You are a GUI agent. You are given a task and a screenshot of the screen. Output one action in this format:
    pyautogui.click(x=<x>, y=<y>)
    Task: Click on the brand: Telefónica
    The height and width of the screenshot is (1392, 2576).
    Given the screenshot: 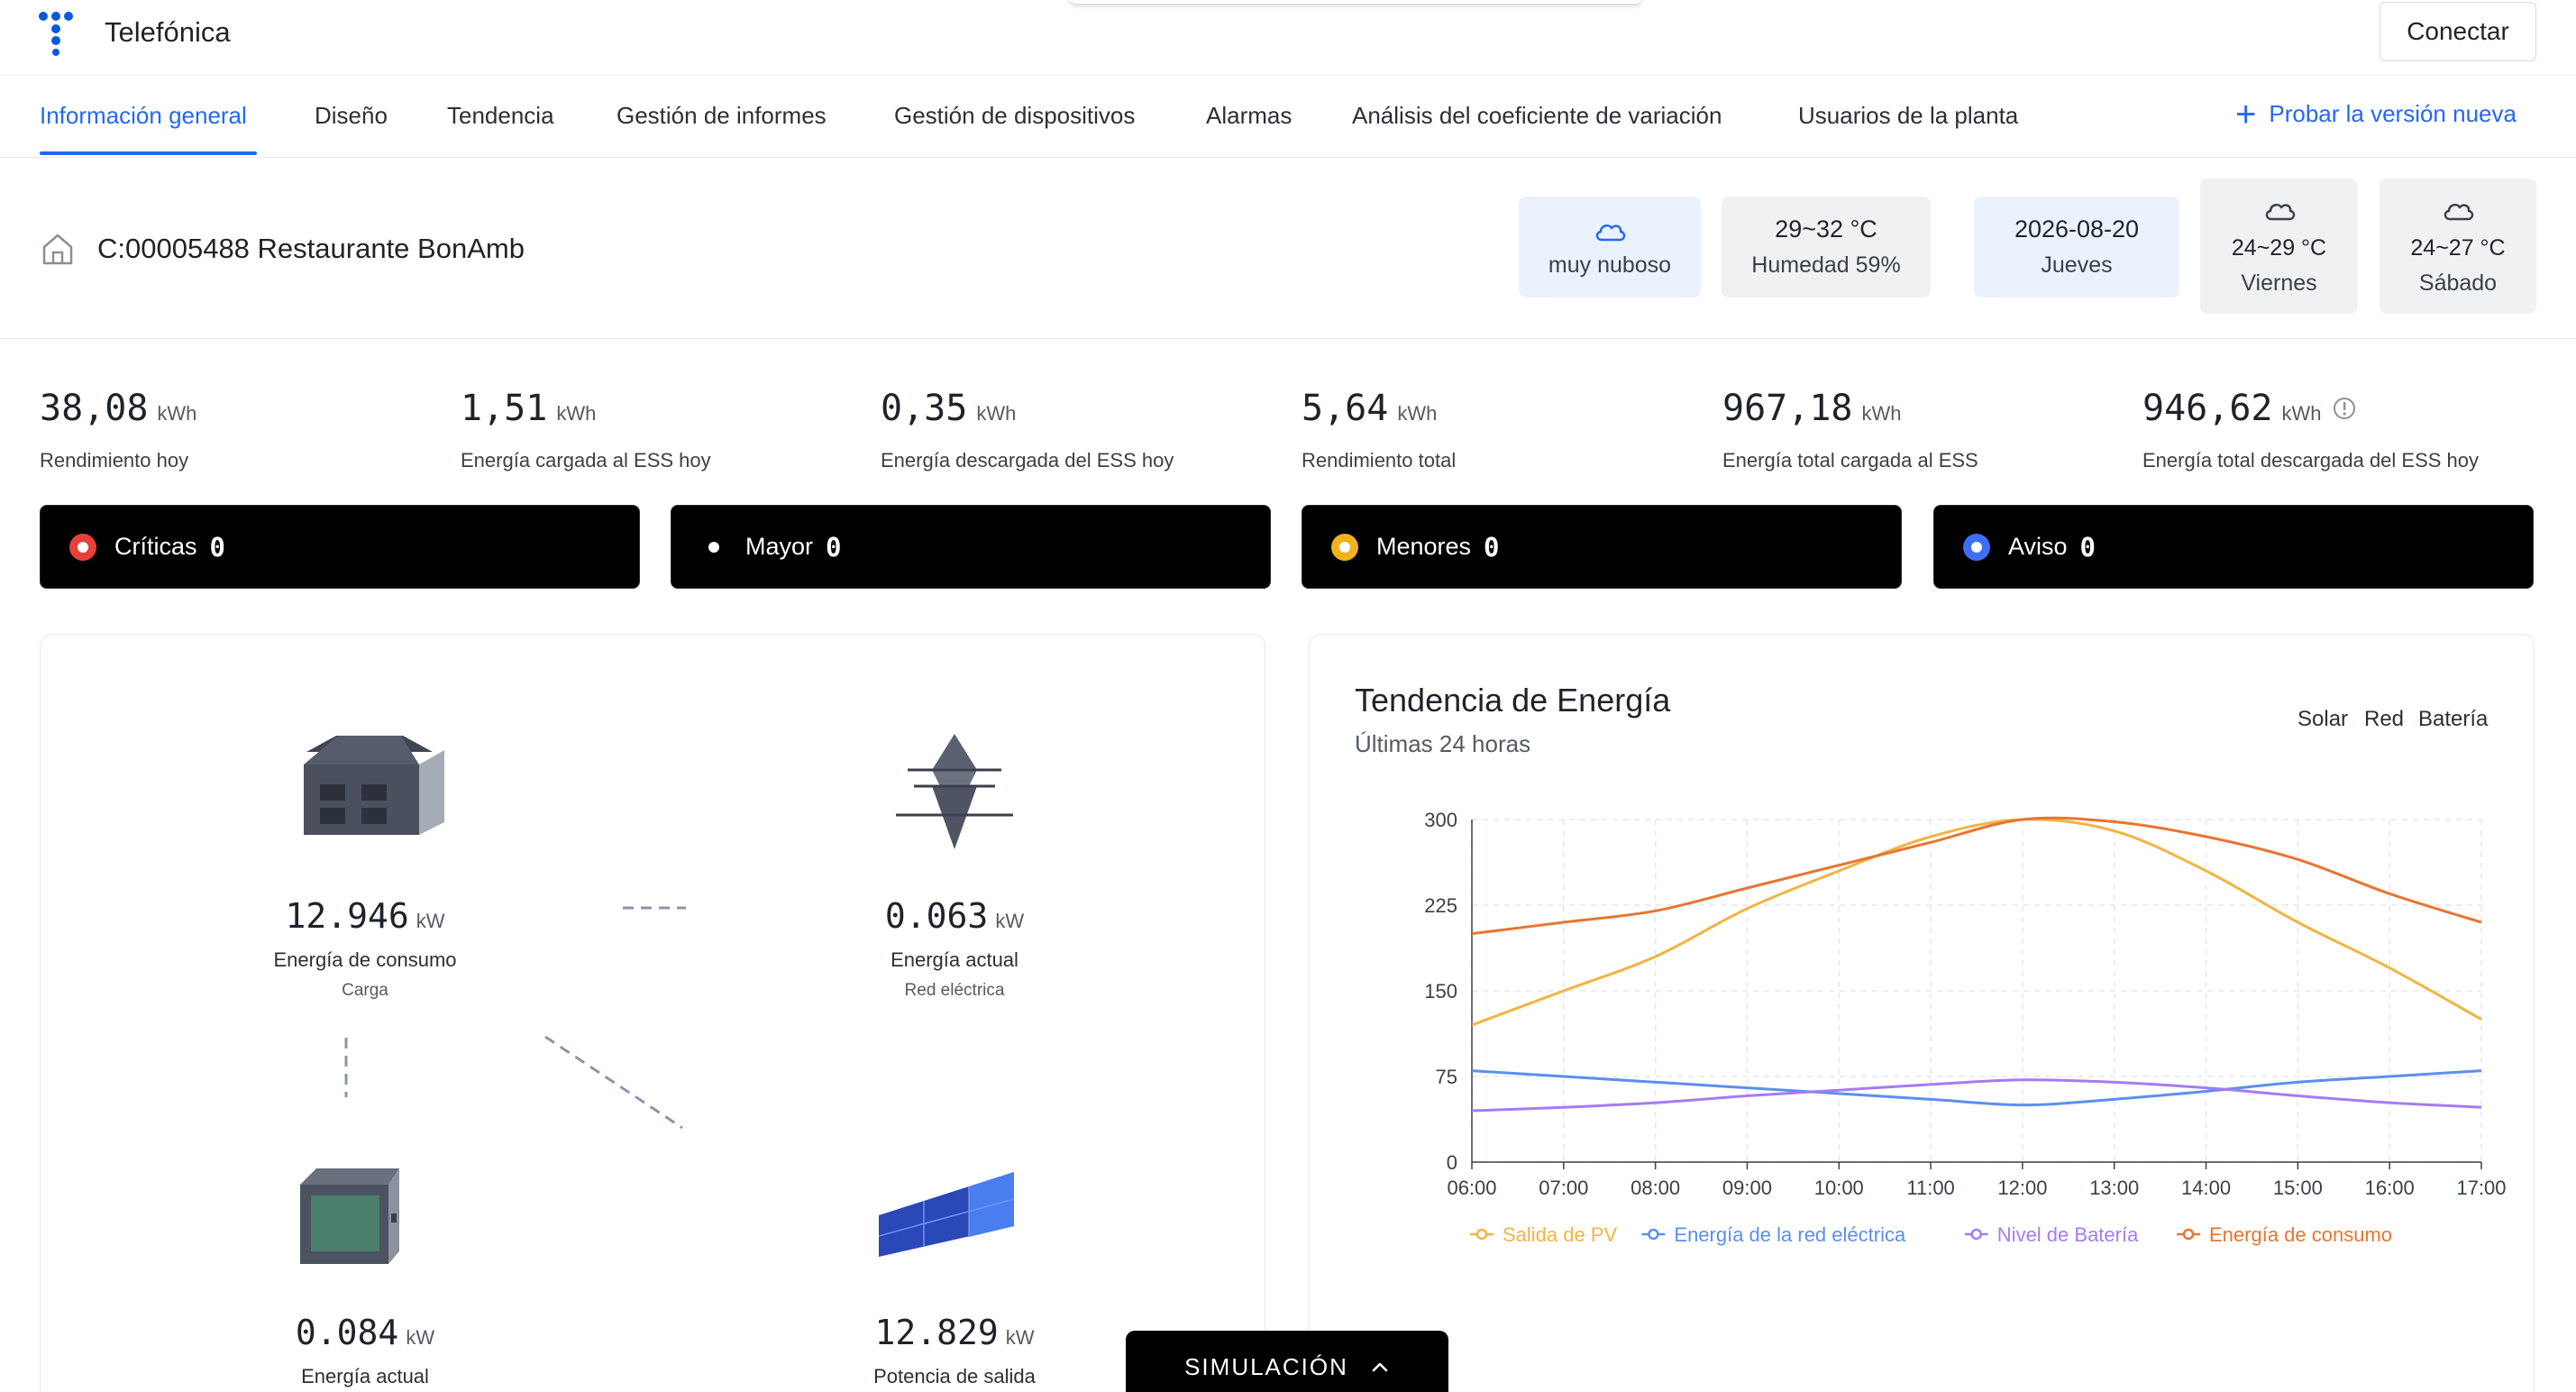 What is the action you would take?
    pyautogui.click(x=134, y=32)
    